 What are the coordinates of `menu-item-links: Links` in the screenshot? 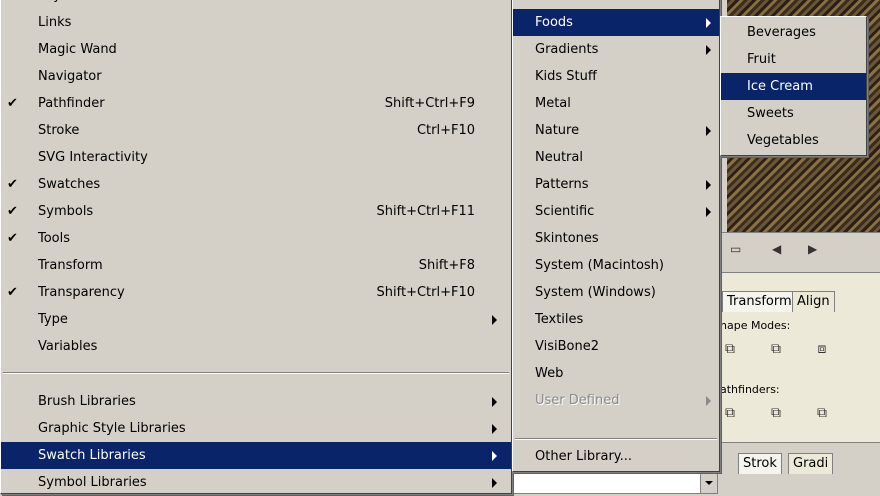 It's located at (256, 22).